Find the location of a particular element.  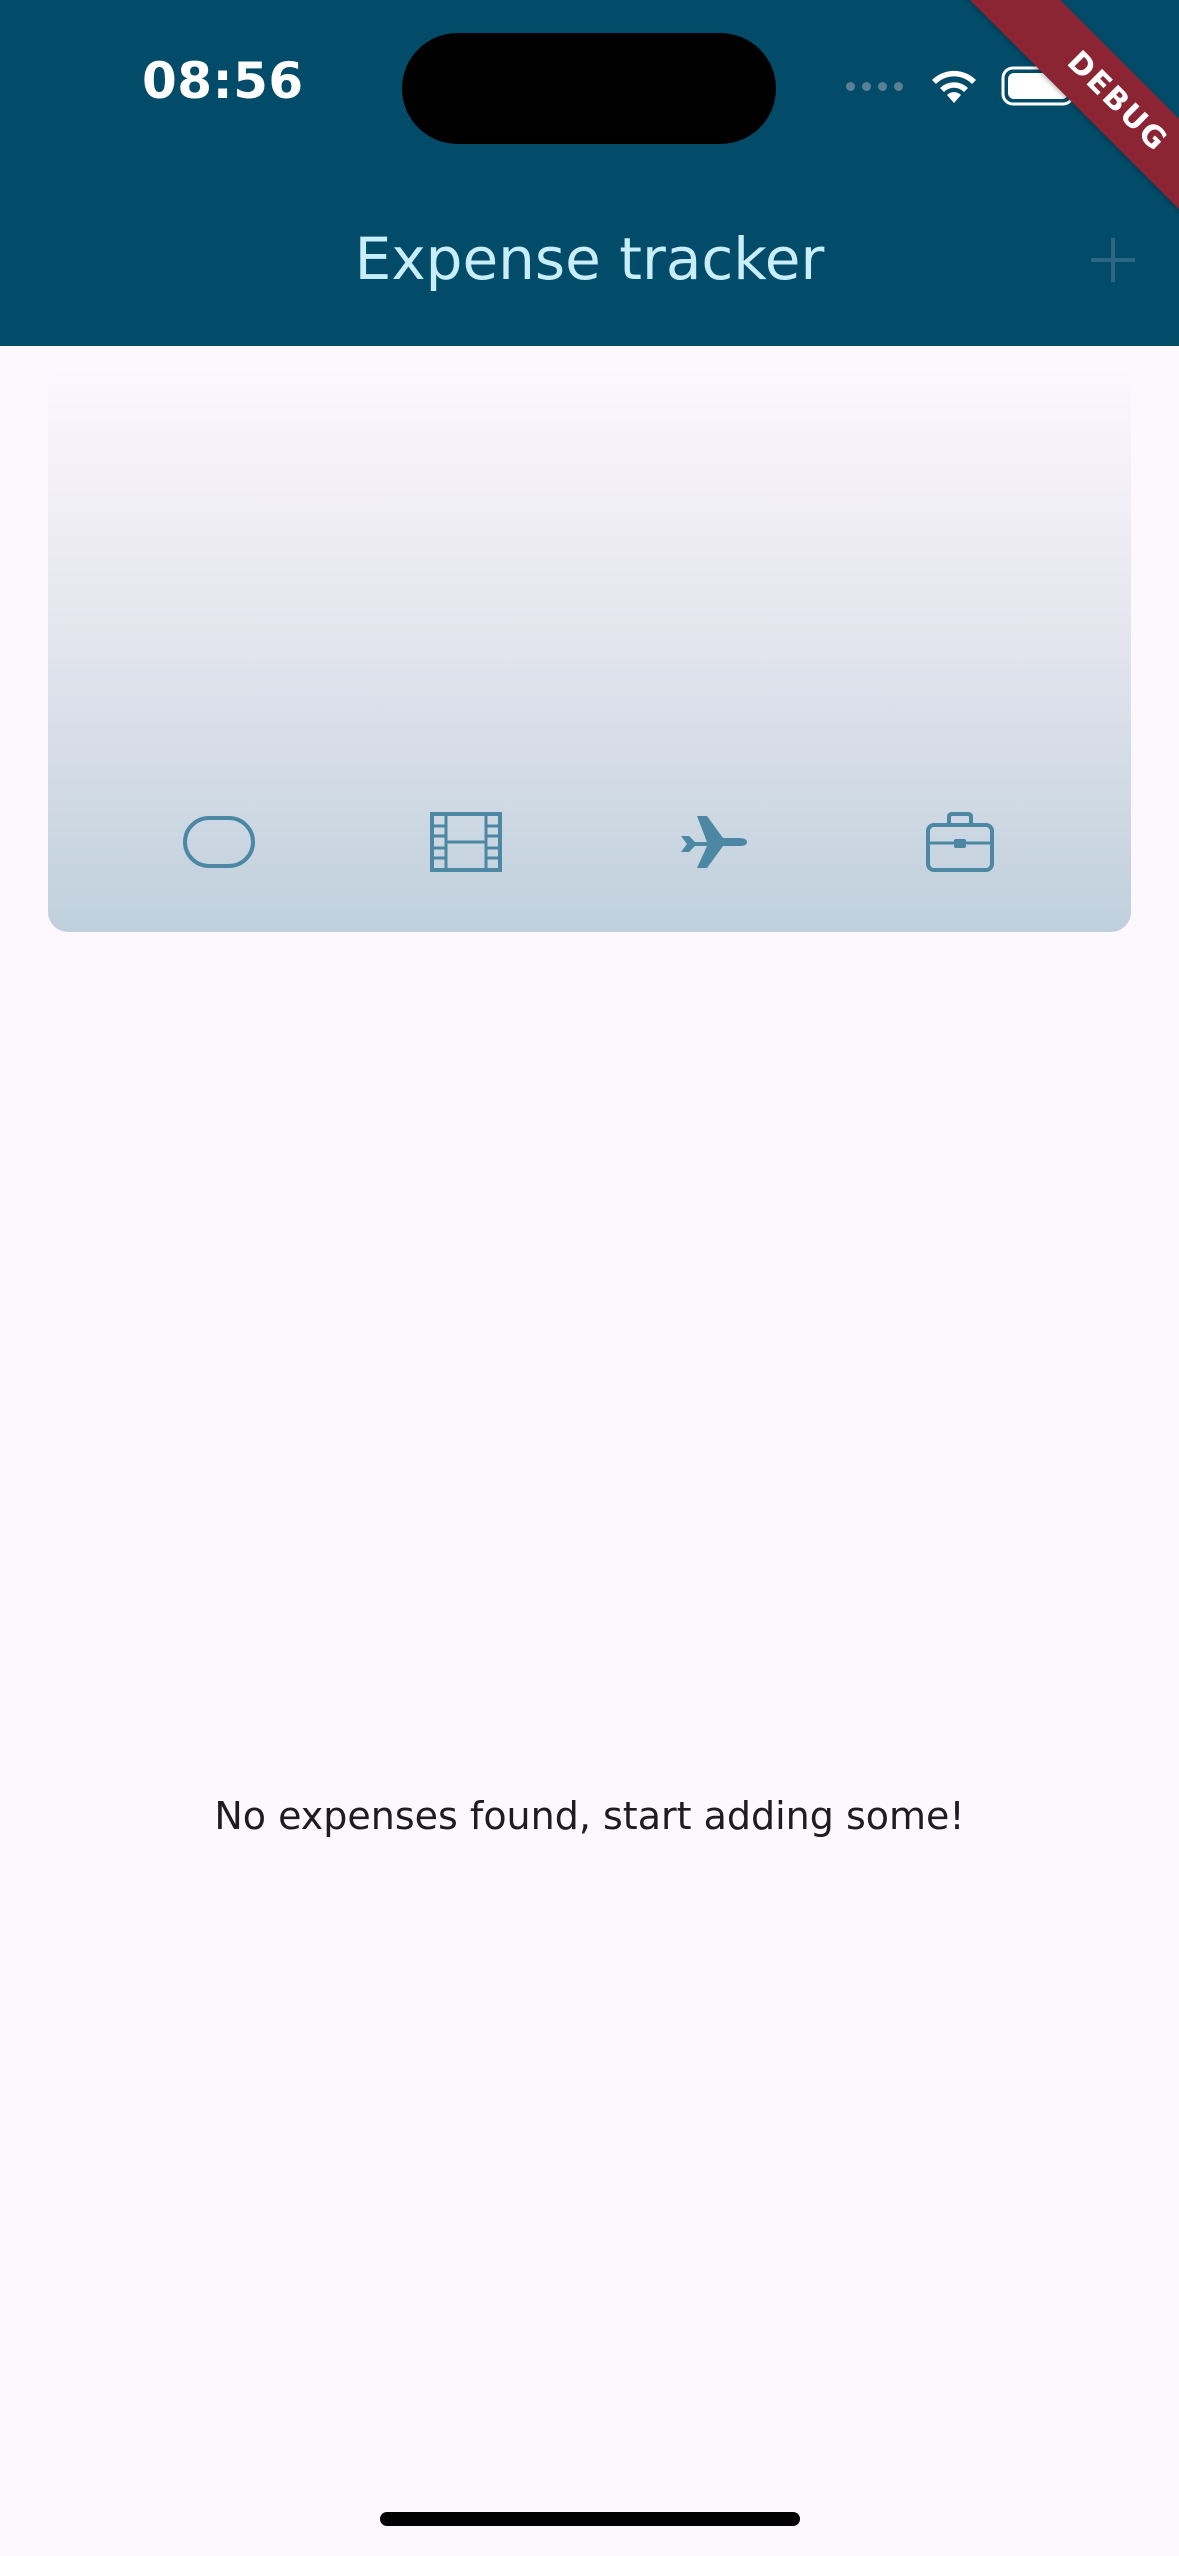

home-indicator is located at coordinates (590, 2519).